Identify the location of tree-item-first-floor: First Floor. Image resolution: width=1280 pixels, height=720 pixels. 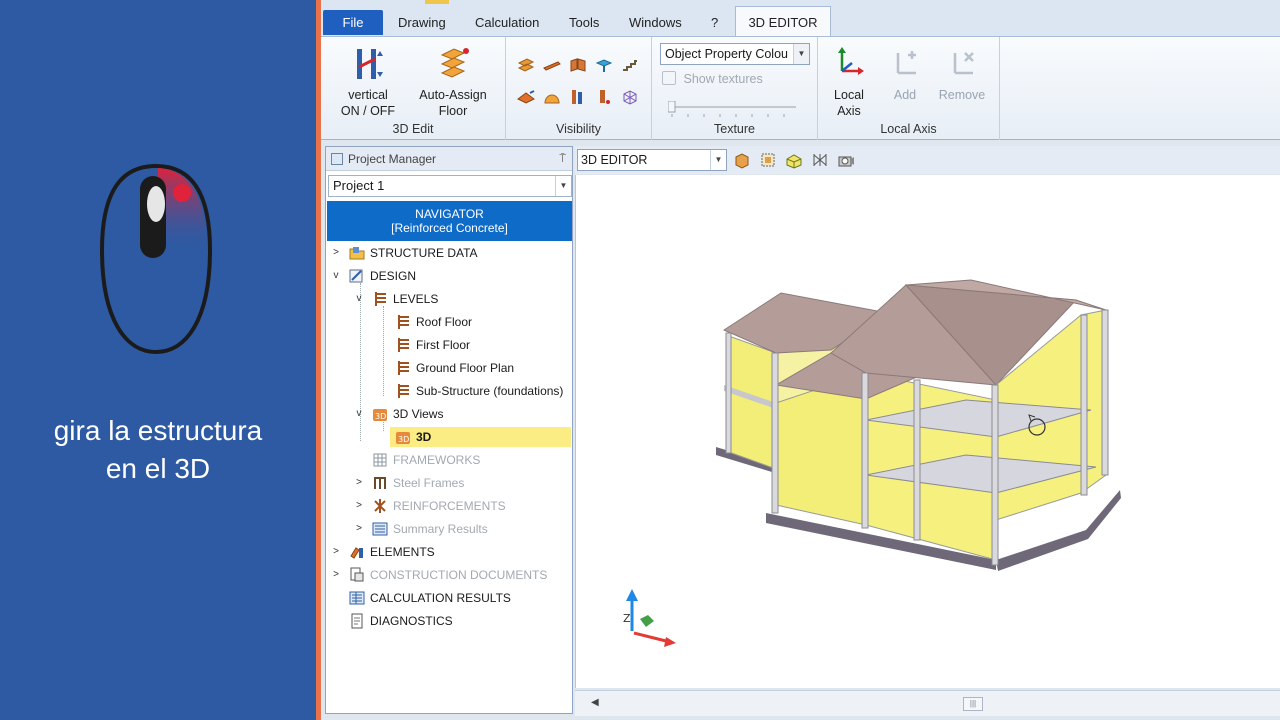
(449, 345).